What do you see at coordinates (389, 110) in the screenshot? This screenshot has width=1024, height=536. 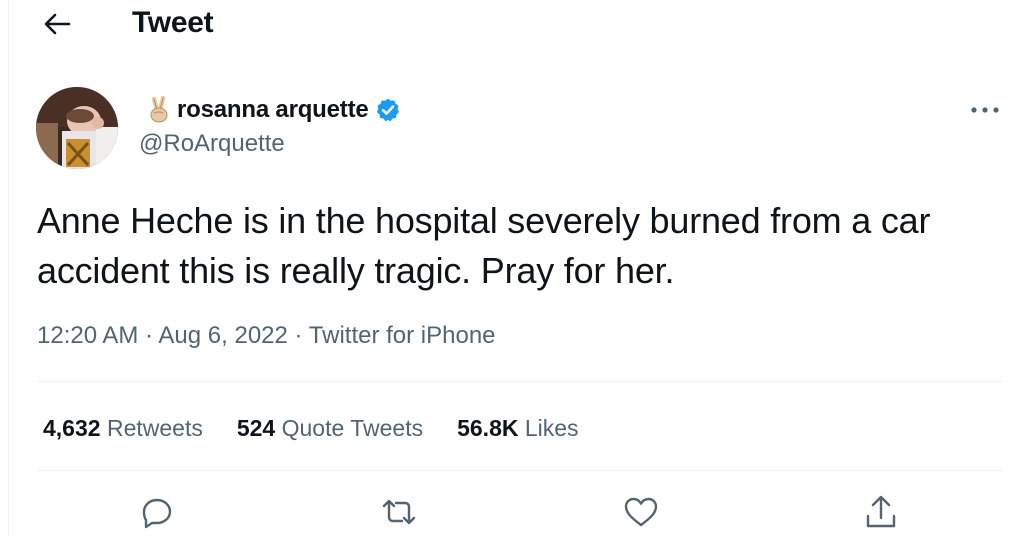 I see `verified-badge-icon` at bounding box center [389, 110].